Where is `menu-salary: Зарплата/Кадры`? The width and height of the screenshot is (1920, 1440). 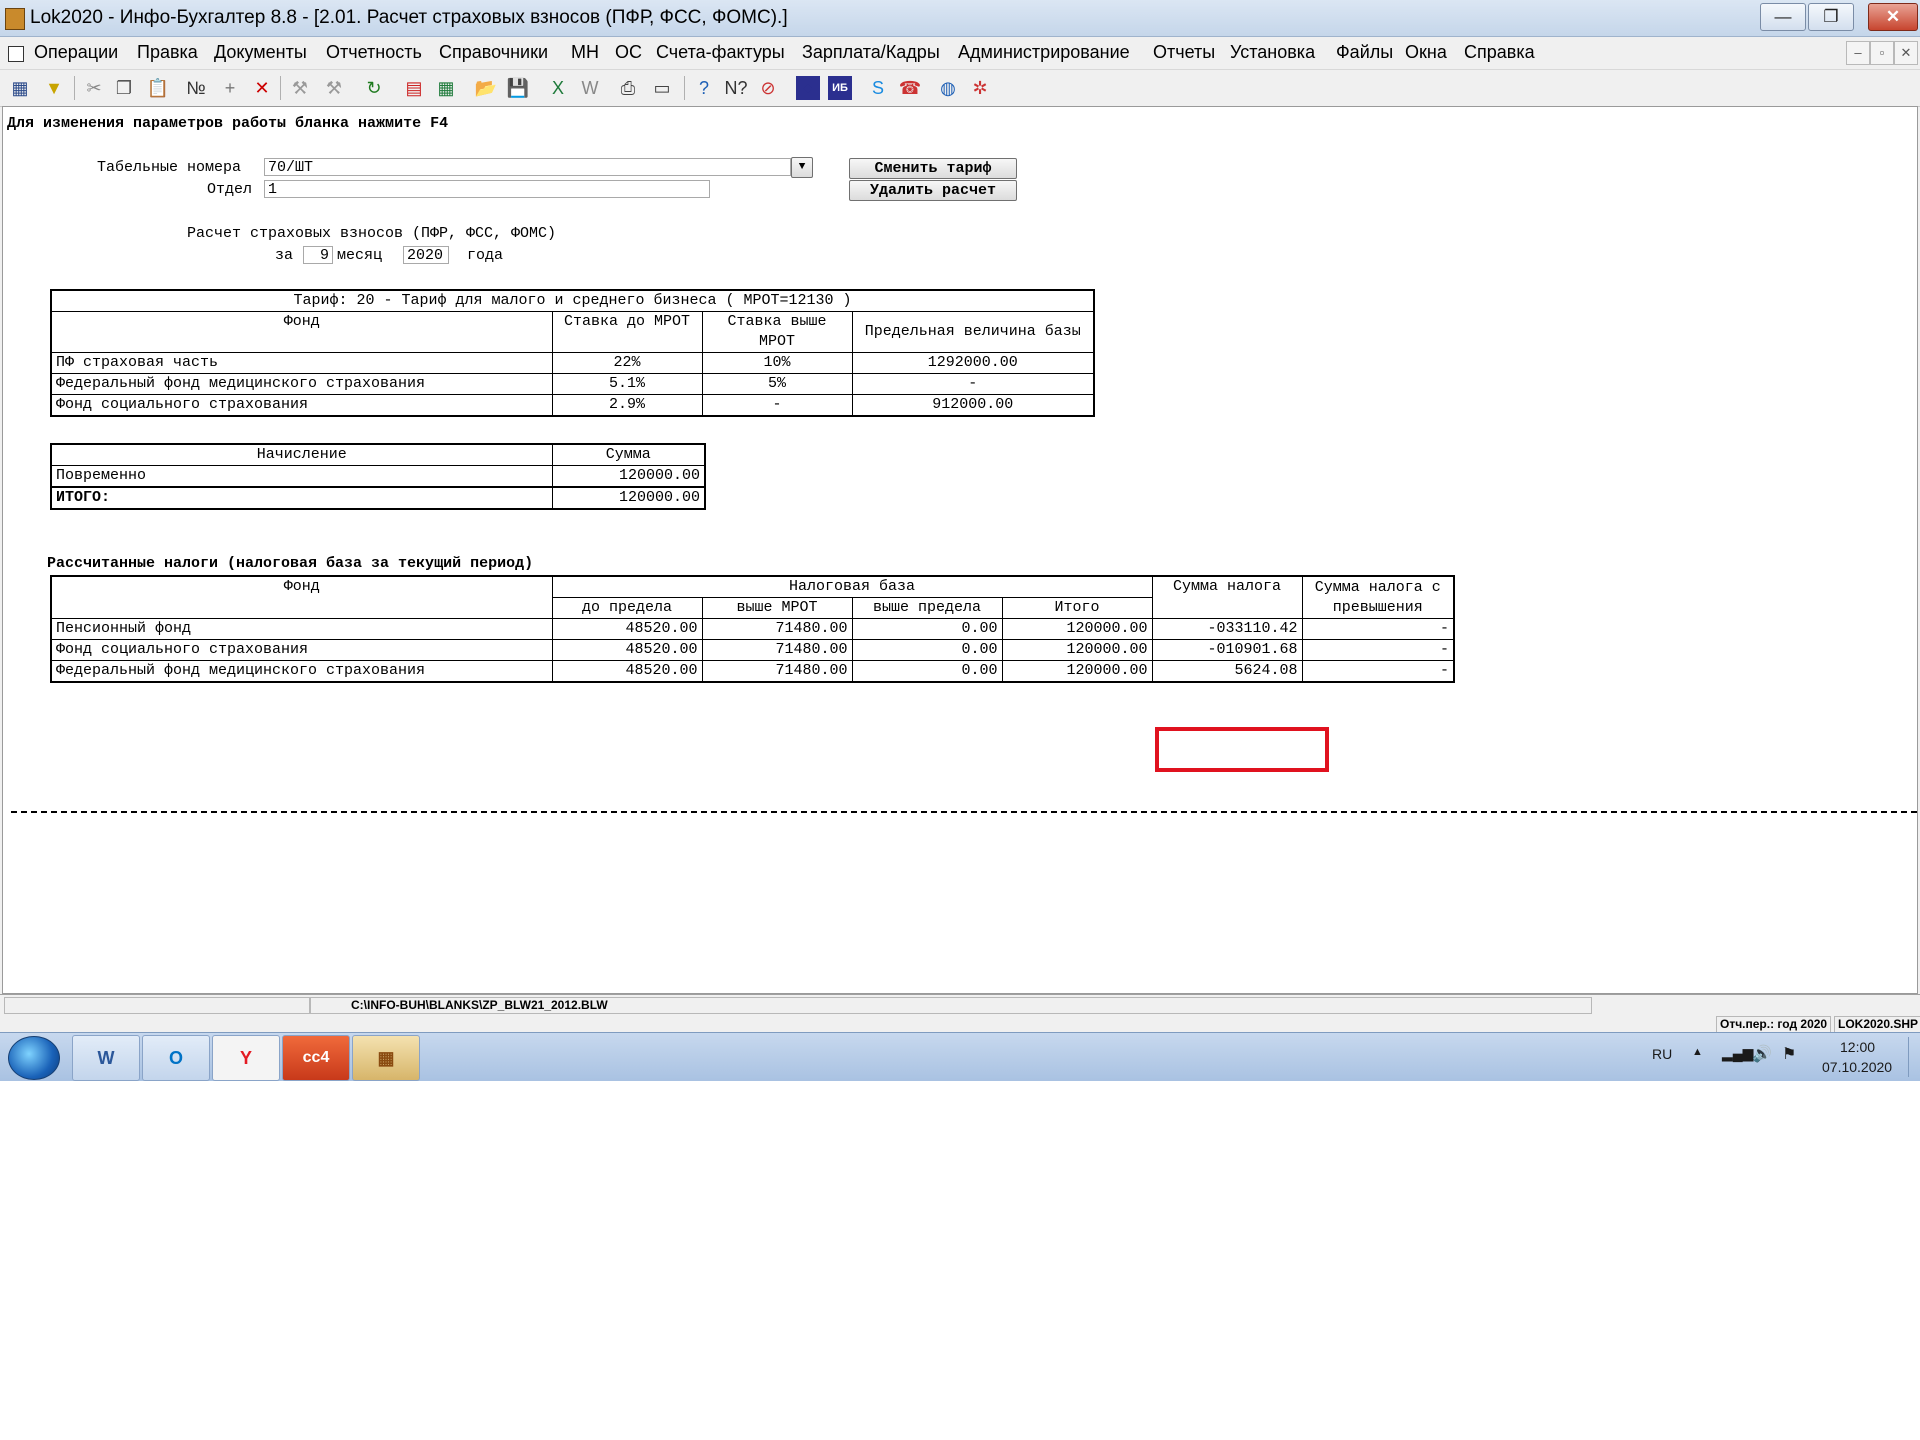 menu-salary: Зарплата/Кадры is located at coordinates (871, 52).